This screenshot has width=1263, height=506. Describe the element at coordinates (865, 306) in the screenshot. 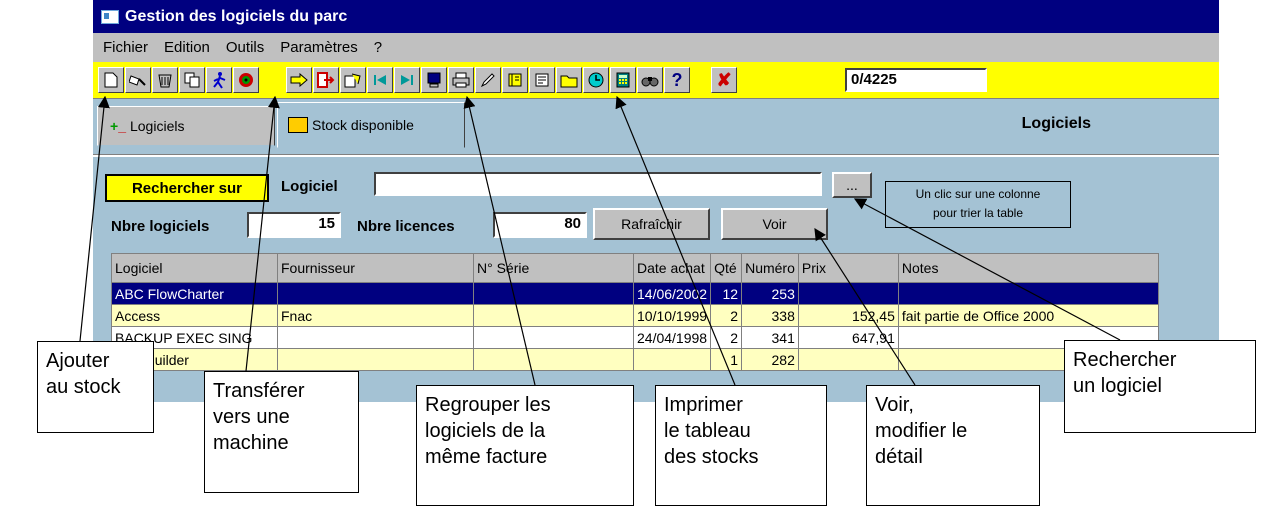

I see `arrow-voir` at that location.